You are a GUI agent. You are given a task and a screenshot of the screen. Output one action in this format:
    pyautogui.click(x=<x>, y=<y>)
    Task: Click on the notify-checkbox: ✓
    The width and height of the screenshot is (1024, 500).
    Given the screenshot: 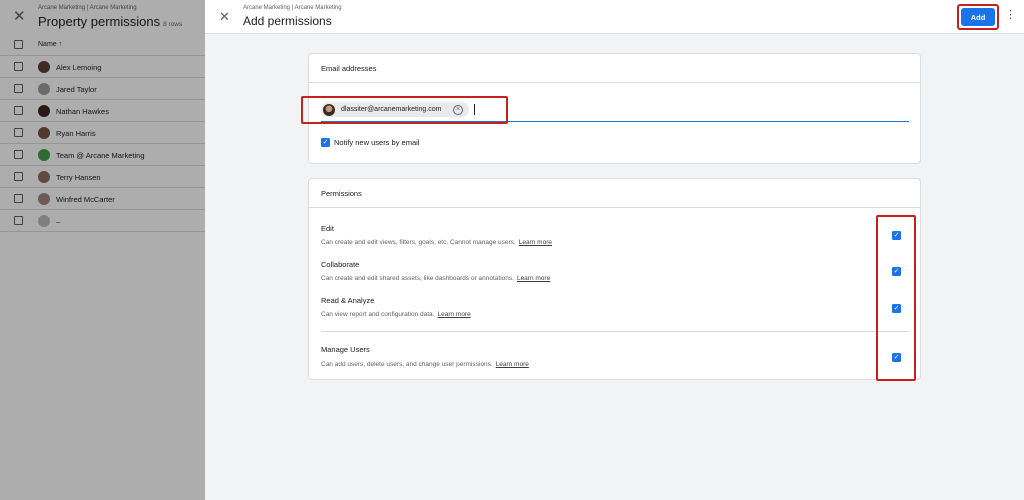 What is the action you would take?
    pyautogui.click(x=325, y=142)
    